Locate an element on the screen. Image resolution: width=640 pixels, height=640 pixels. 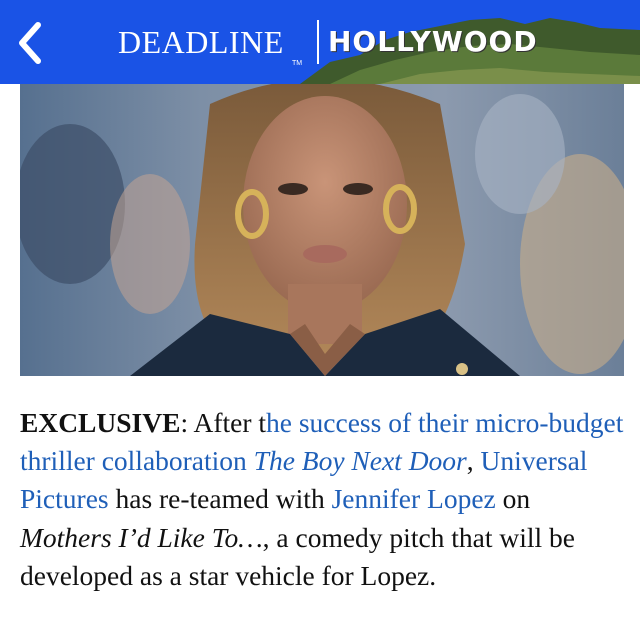
hollywood-hills-graphic is located at coordinates (470, 51).